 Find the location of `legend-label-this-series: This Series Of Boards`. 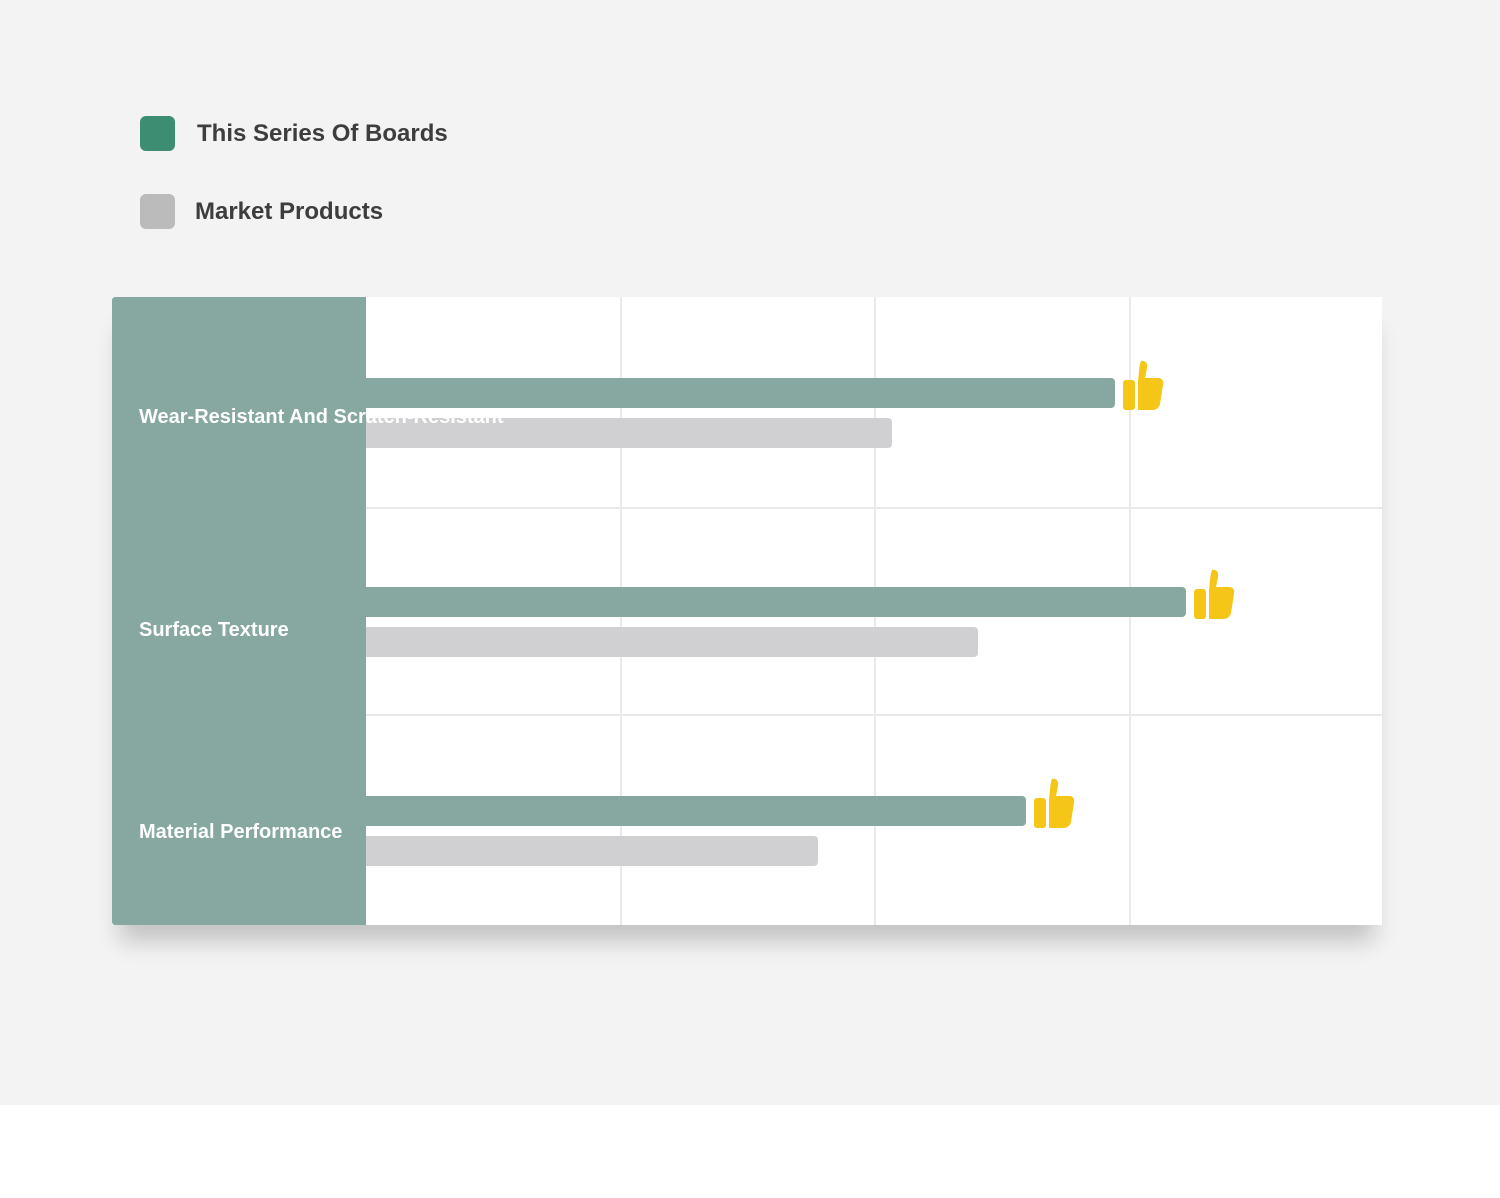

legend-label-this-series: This Series Of Boards is located at coordinates (322, 133).